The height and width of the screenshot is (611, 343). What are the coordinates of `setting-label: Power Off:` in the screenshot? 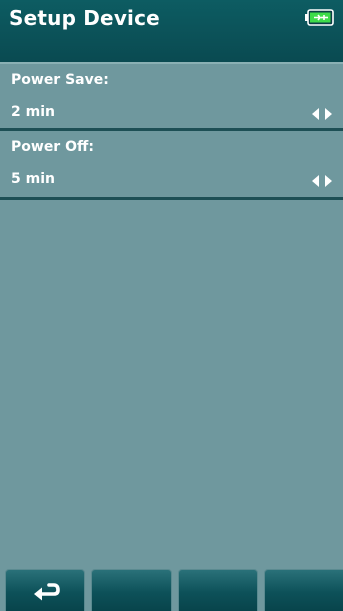 It's located at (52, 147).